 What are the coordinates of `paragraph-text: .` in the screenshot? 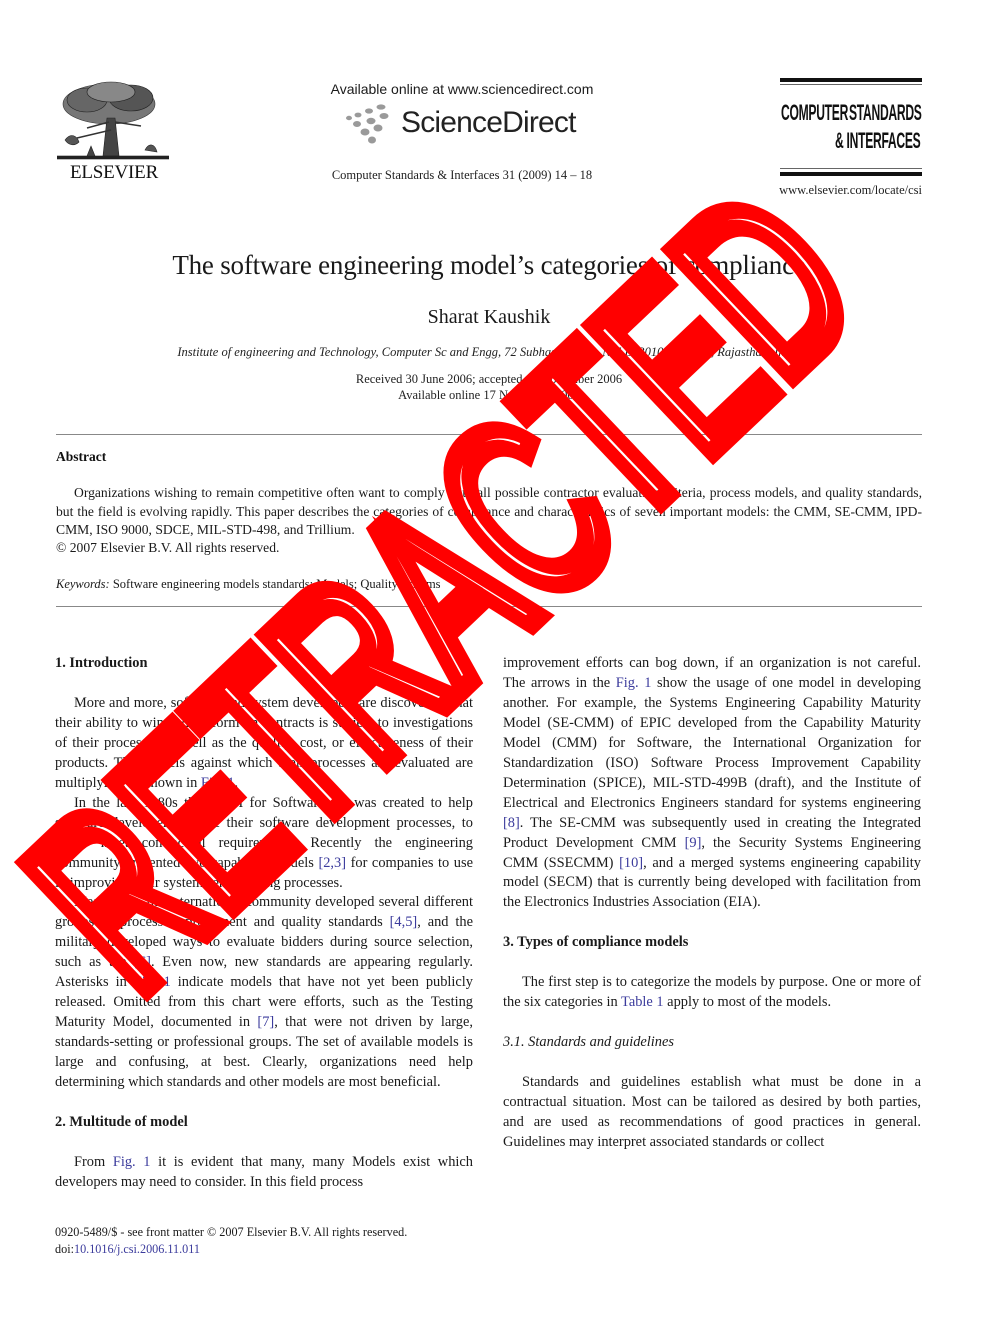 It's located at (236, 782).